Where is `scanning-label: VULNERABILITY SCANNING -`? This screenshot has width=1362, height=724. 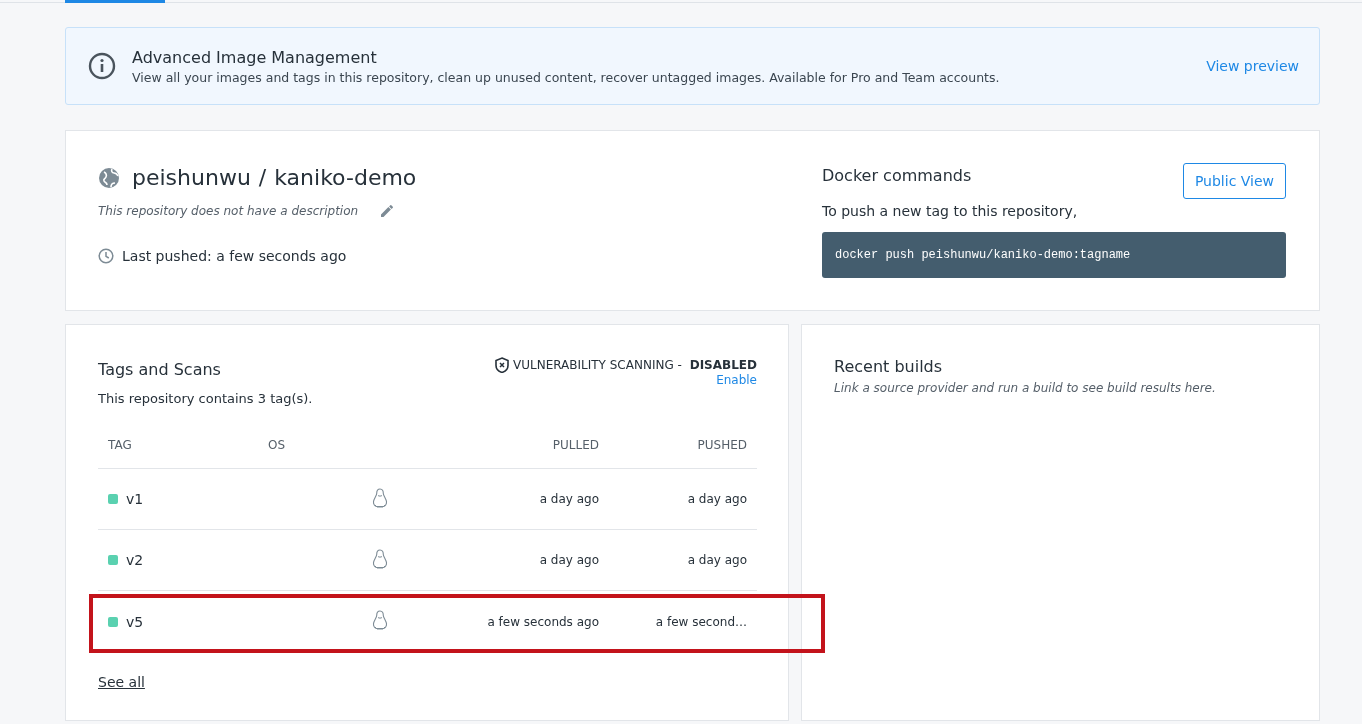 scanning-label: VULNERABILITY SCANNING - is located at coordinates (598, 365).